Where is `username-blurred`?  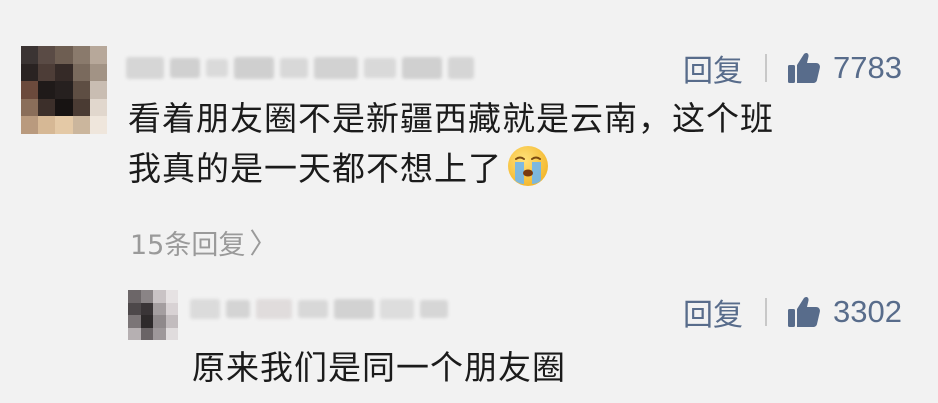 username-blurred is located at coordinates (300, 68).